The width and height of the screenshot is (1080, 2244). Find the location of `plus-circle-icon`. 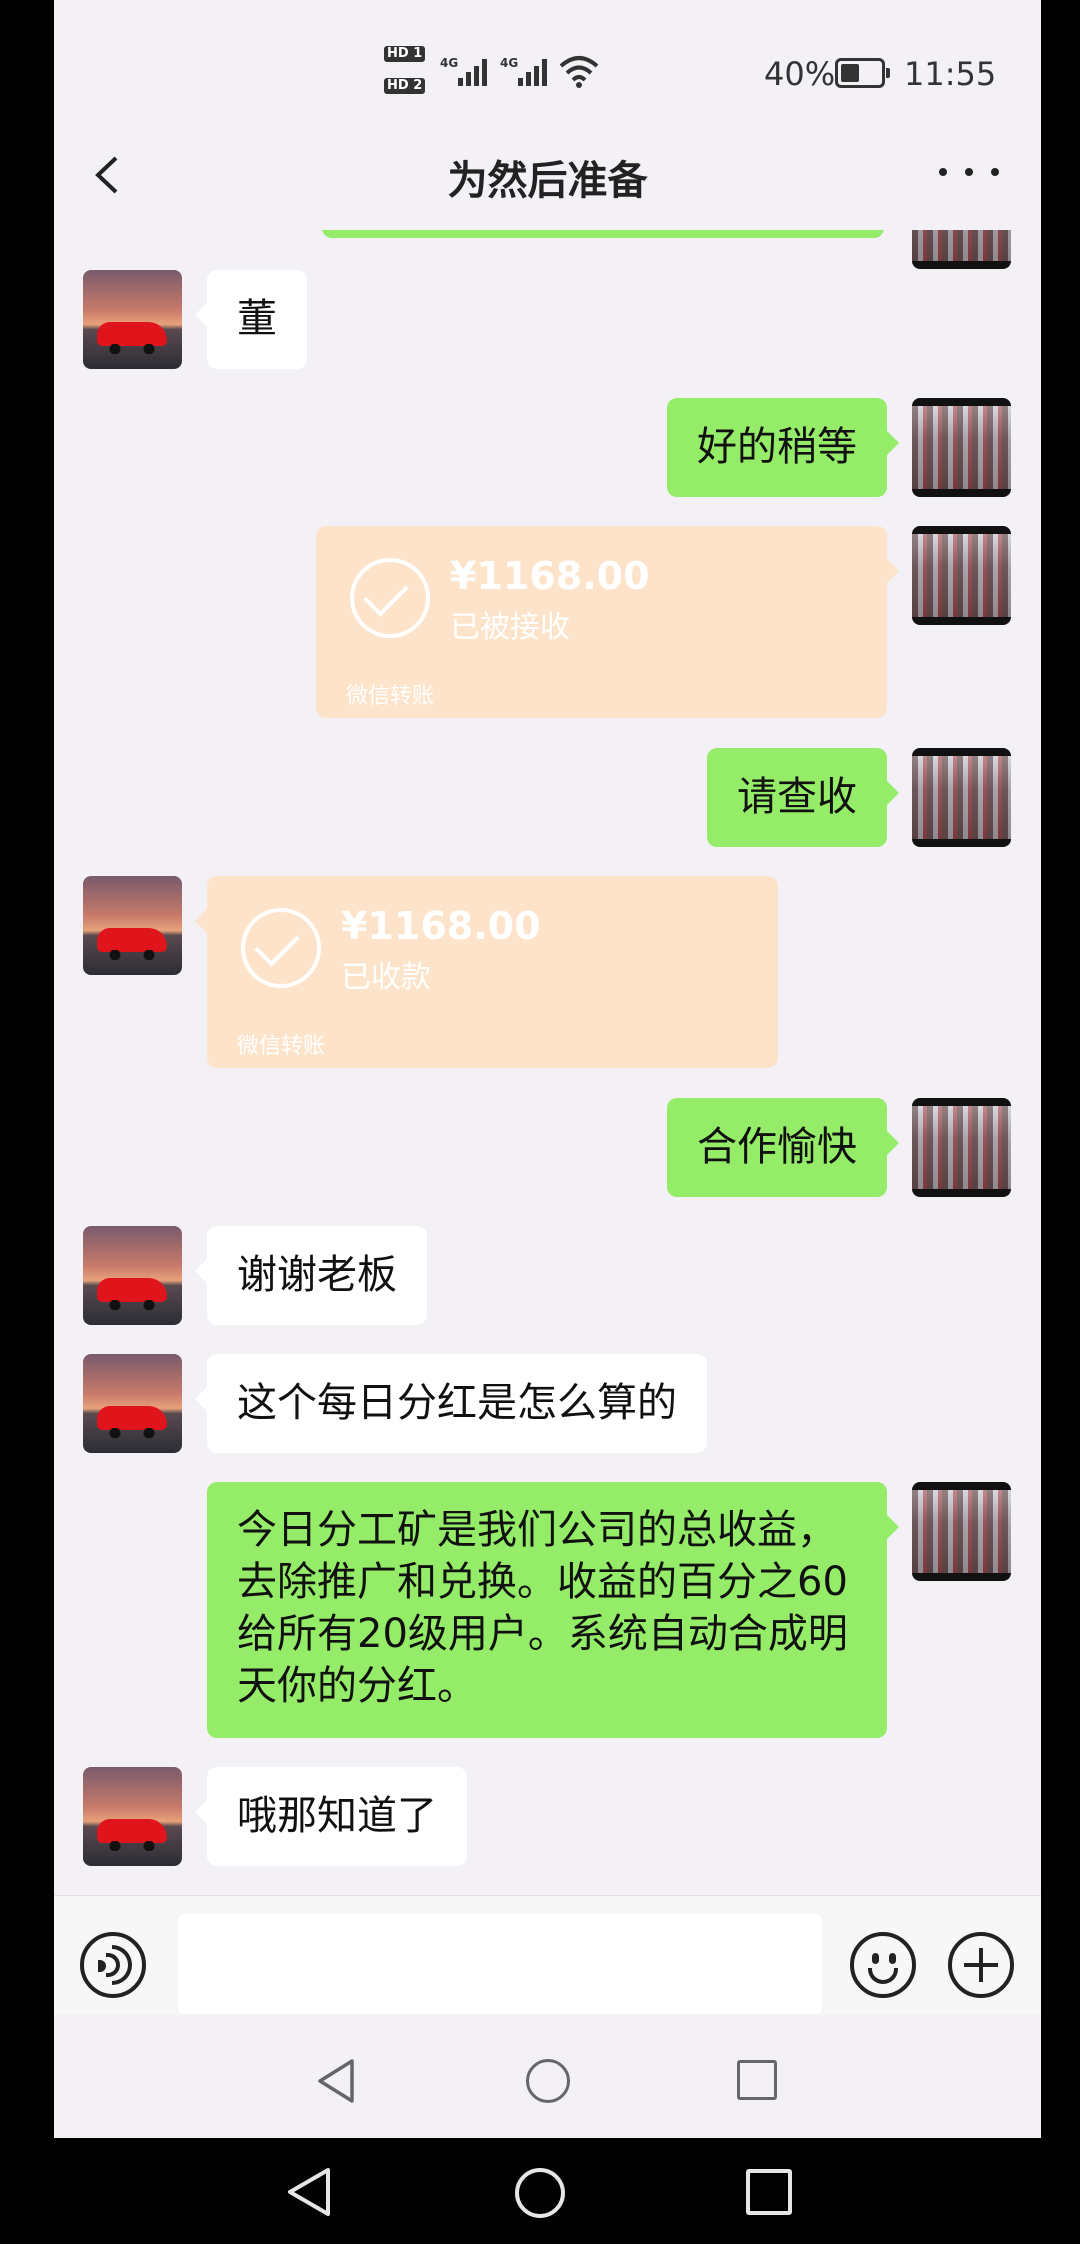

plus-circle-icon is located at coordinates (981, 1965).